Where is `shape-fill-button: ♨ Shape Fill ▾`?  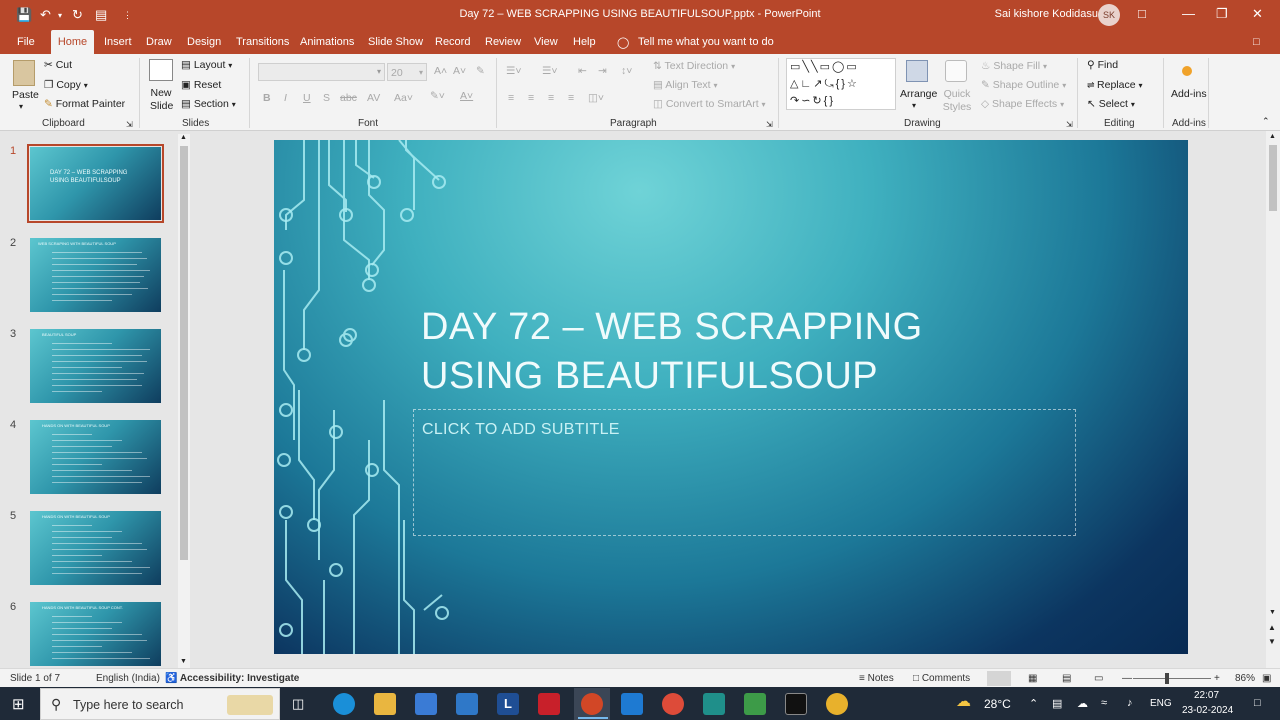
shape-fill-button: ♨ Shape Fill ▾ is located at coordinates (1014, 66).